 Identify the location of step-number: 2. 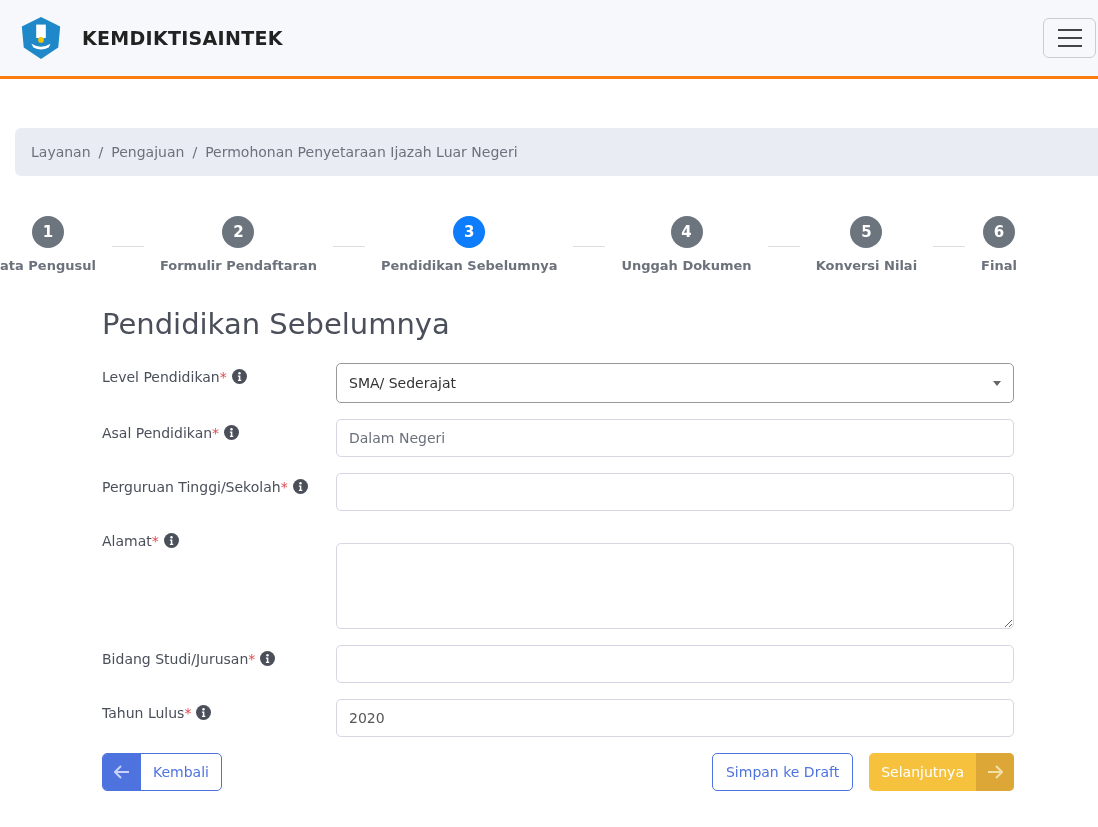
(238, 232).